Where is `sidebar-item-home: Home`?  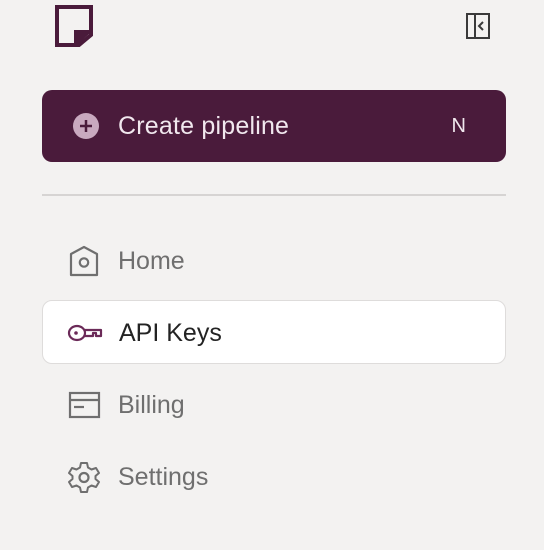 sidebar-item-home: Home is located at coordinates (274, 261).